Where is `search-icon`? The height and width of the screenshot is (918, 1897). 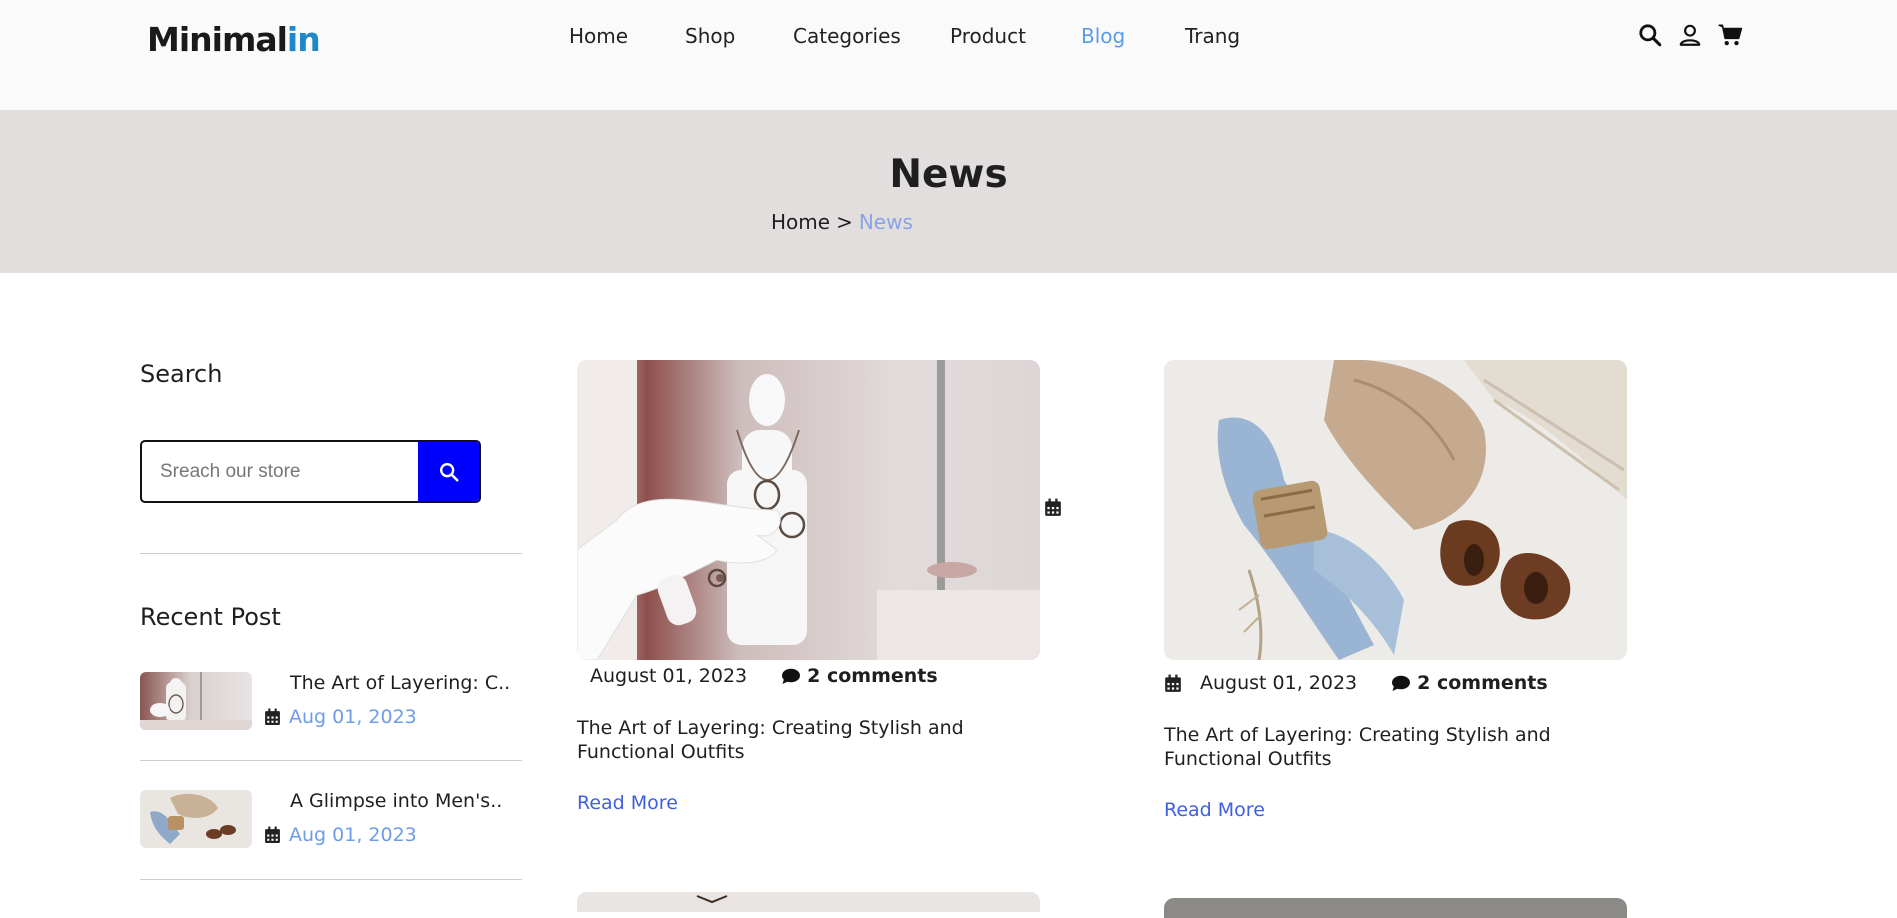 search-icon is located at coordinates (1650, 35).